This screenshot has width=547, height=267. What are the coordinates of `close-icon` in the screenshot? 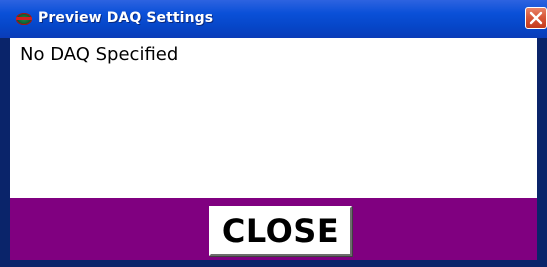 It's located at (536, 18).